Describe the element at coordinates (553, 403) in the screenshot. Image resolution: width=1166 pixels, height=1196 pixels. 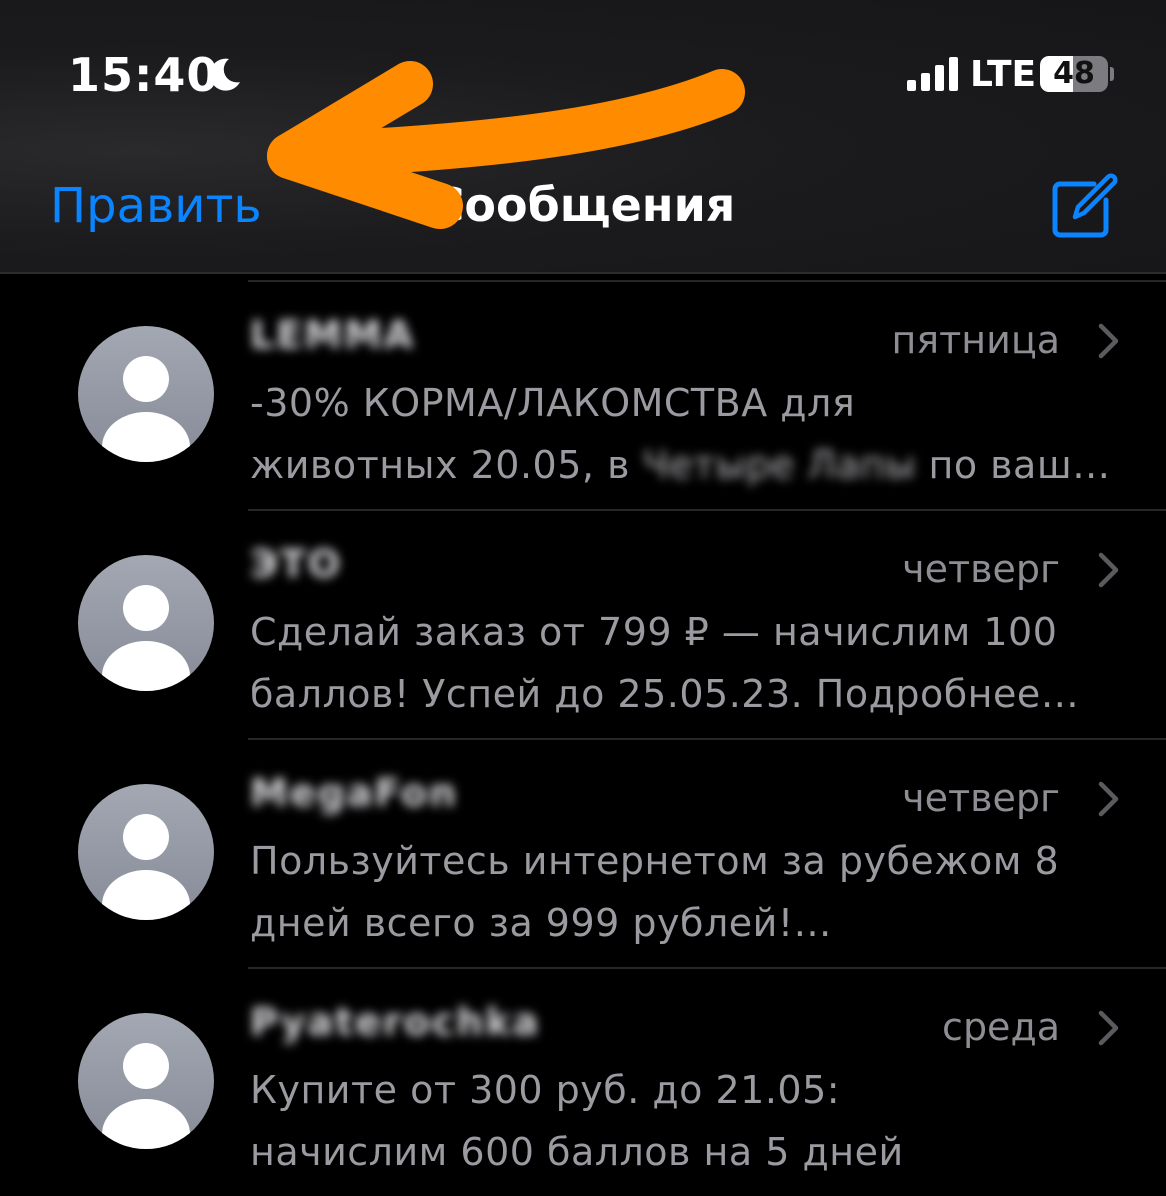
I see `preview-line-1: -30% КОРМА/ЛАКОМСТВА для` at that location.